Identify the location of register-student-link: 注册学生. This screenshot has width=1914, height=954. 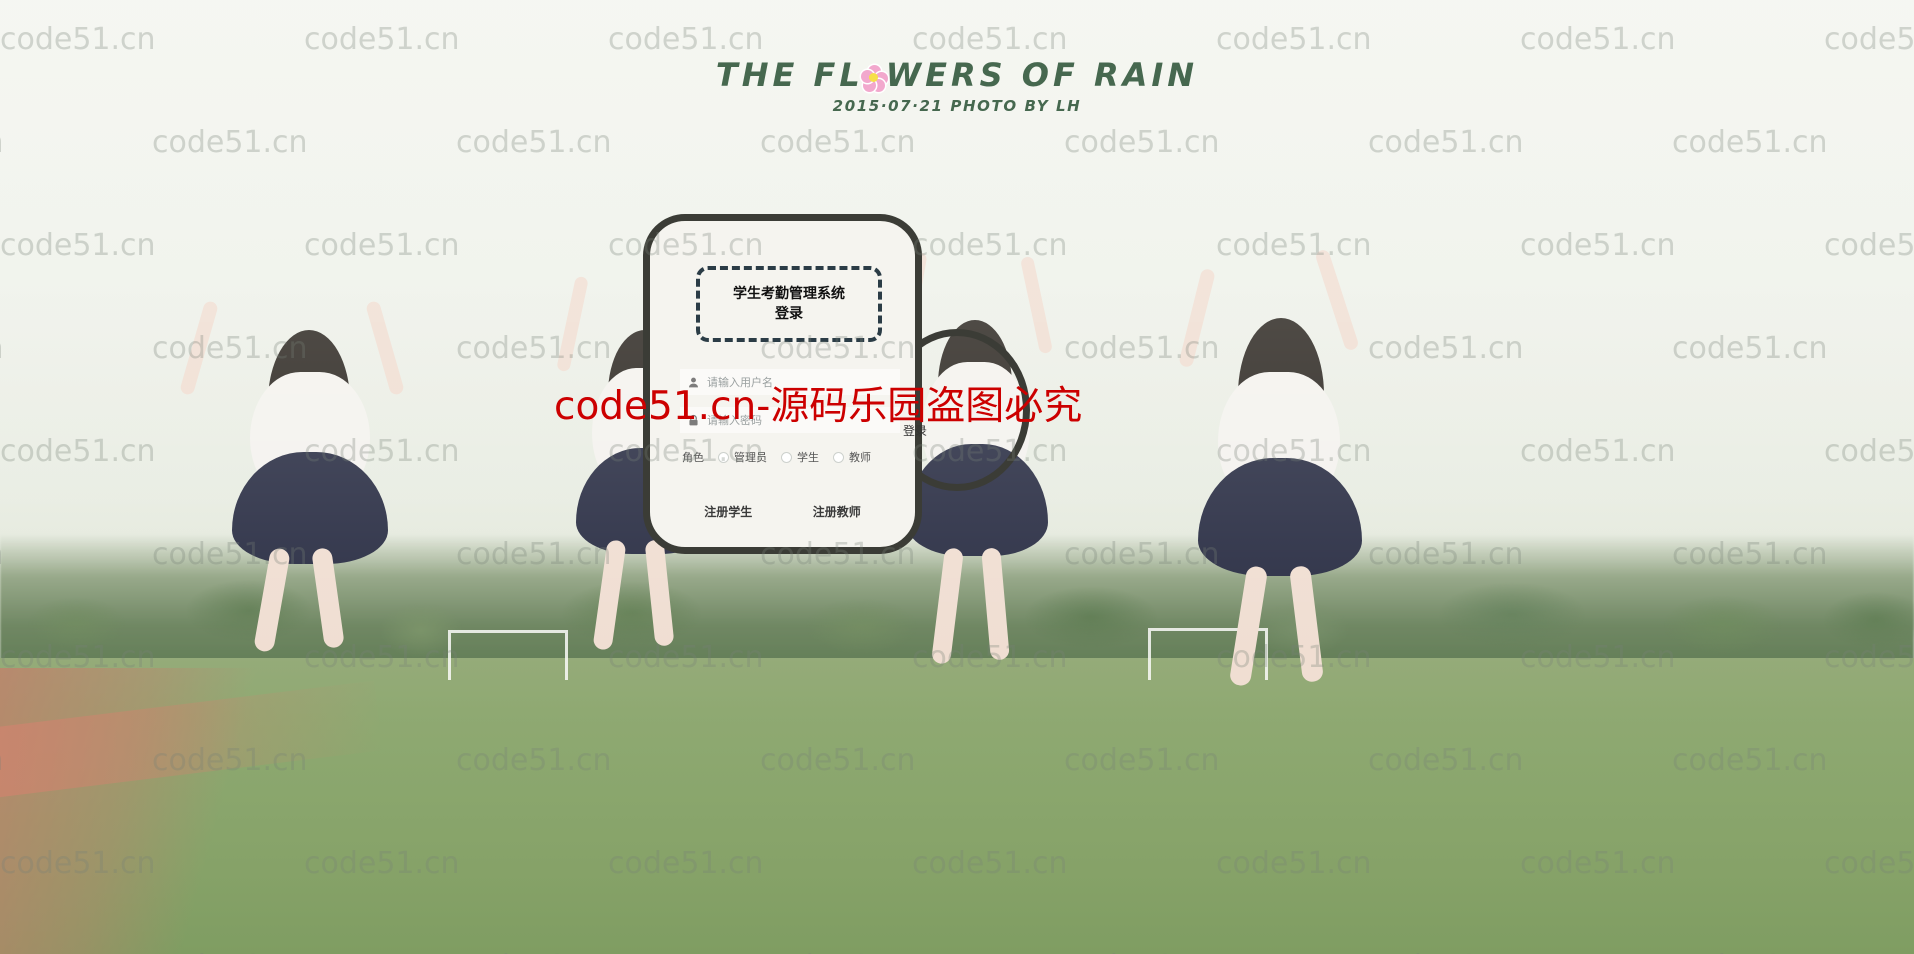
(728, 511).